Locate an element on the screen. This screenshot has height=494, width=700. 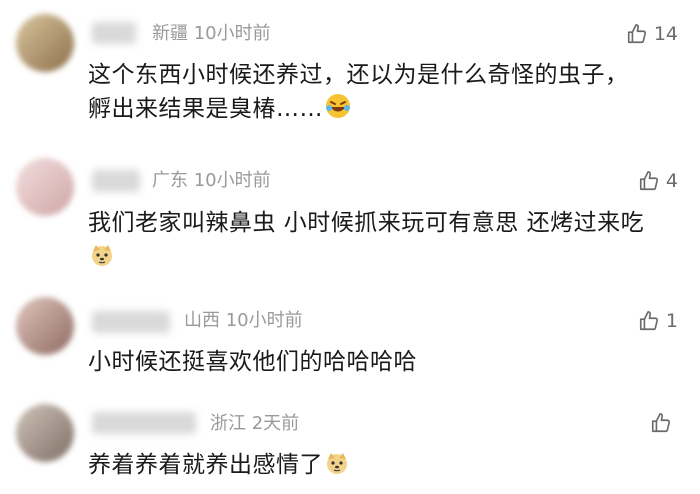
comment-text-block: 小时候还挺喜欢他们的哈哈哈哈 is located at coordinates (368, 362).